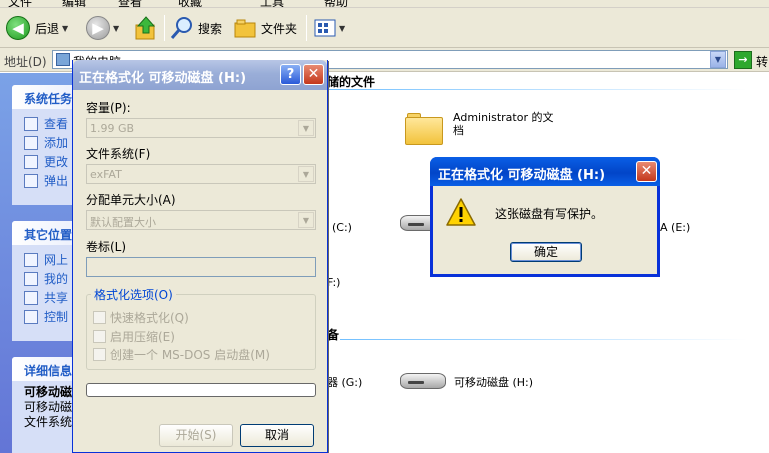 The image size is (769, 453). Describe the element at coordinates (333, 335) in the screenshot. I see `removable-heading: 备` at that location.